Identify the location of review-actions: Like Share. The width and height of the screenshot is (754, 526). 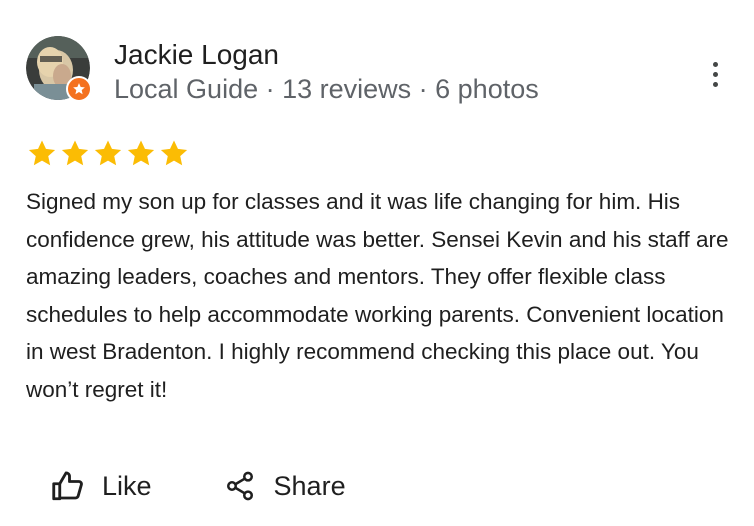
(198, 486).